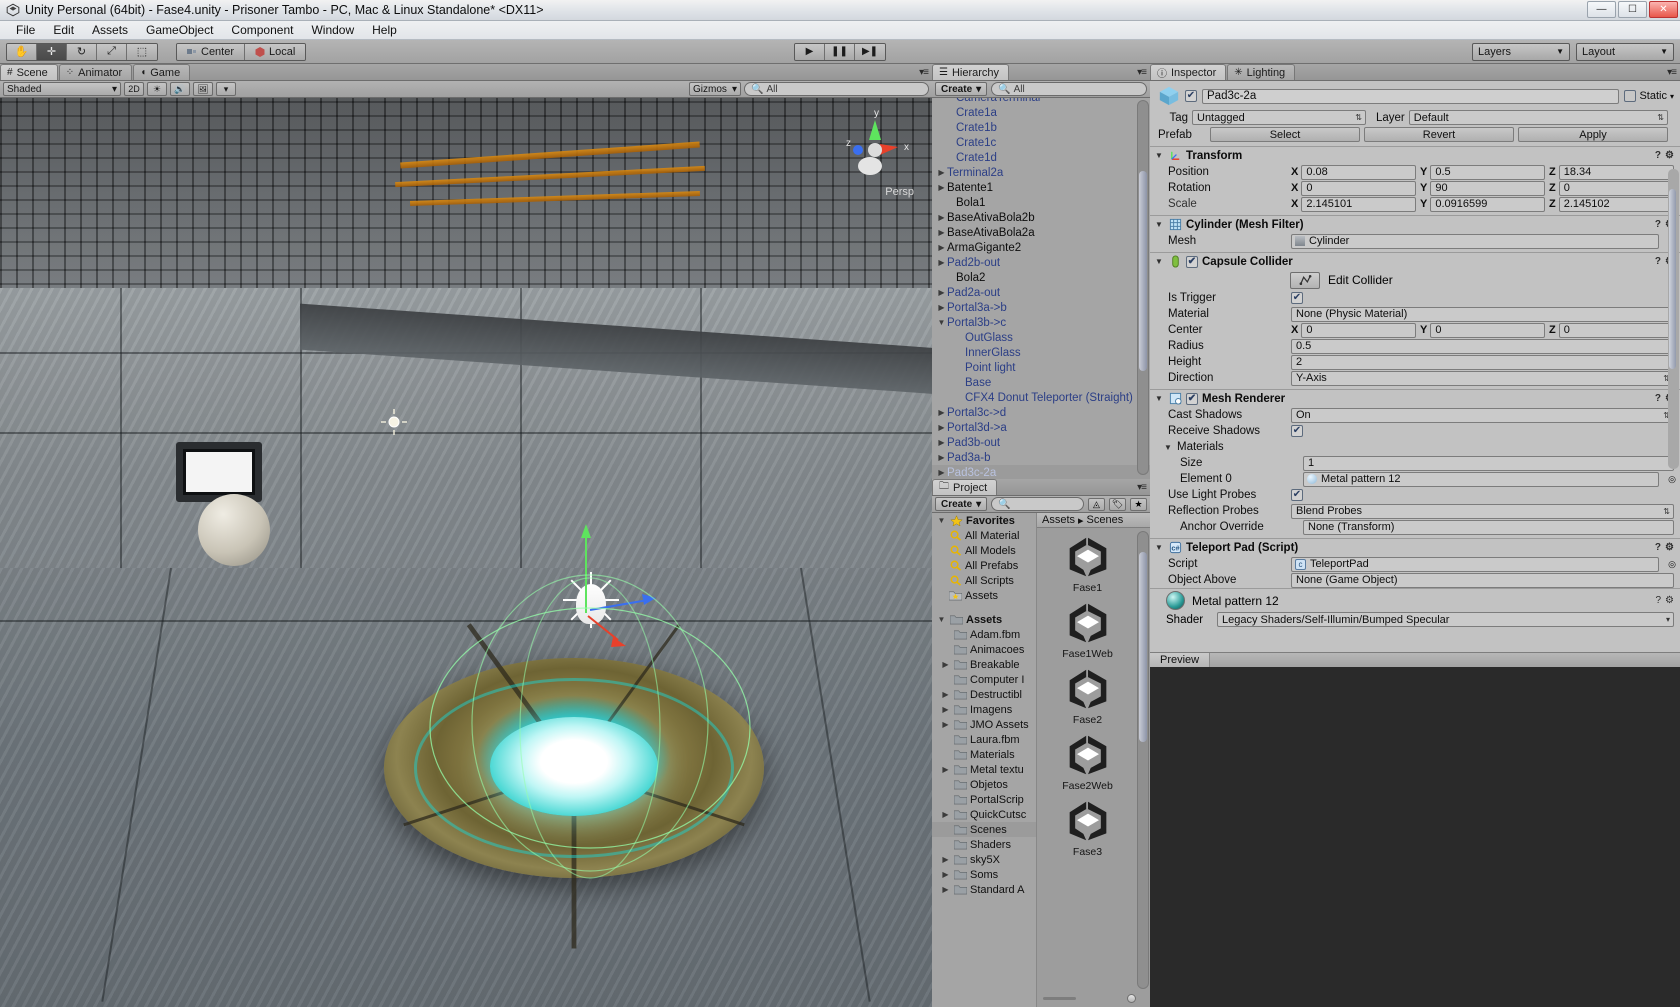  Describe the element at coordinates (1188, 72) in the screenshot. I see `tab-inspector: ⓘ Inspector` at that location.